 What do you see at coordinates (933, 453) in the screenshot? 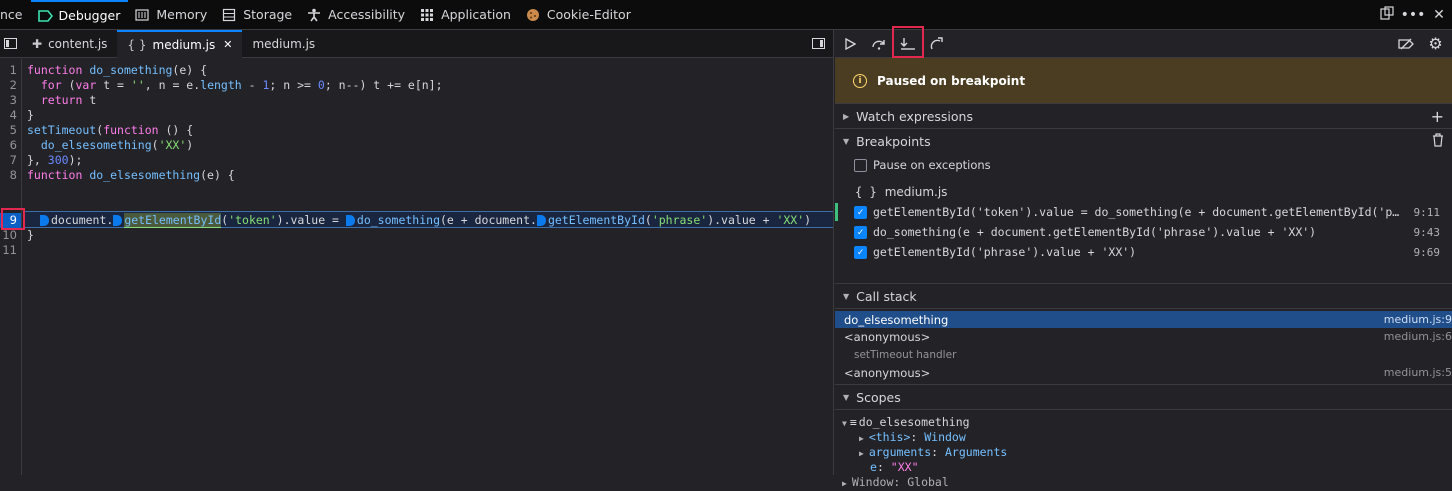
I see `scope-arguments: ▶ arguments: Arguments` at bounding box center [933, 453].